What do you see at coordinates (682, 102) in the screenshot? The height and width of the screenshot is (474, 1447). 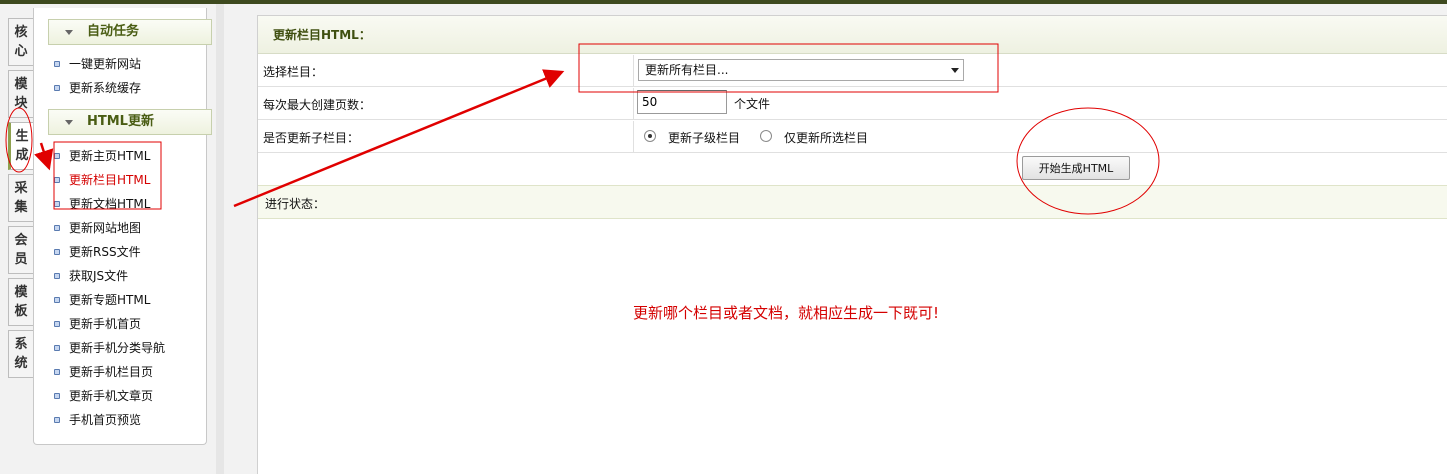 I see `max-pages-input` at bounding box center [682, 102].